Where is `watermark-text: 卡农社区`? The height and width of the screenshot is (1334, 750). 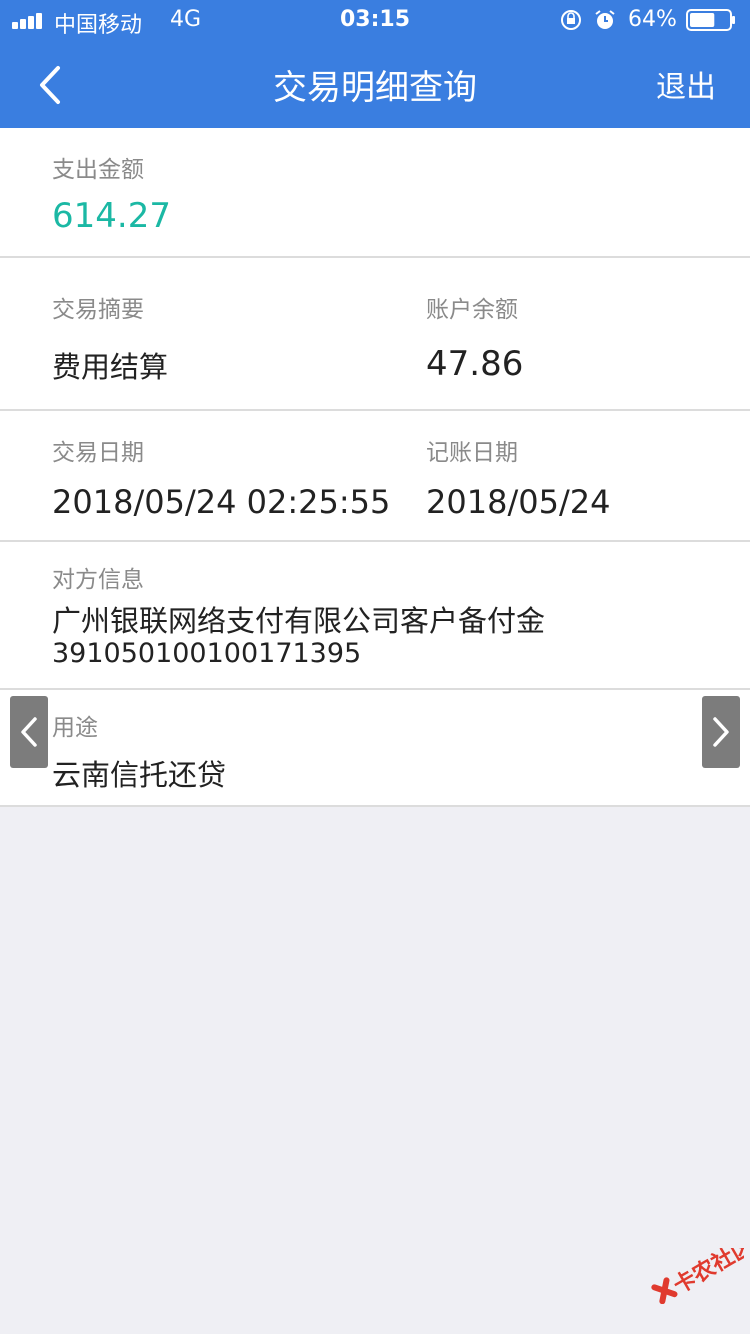 watermark-text: 卡农社区 is located at coordinates (706, 1273).